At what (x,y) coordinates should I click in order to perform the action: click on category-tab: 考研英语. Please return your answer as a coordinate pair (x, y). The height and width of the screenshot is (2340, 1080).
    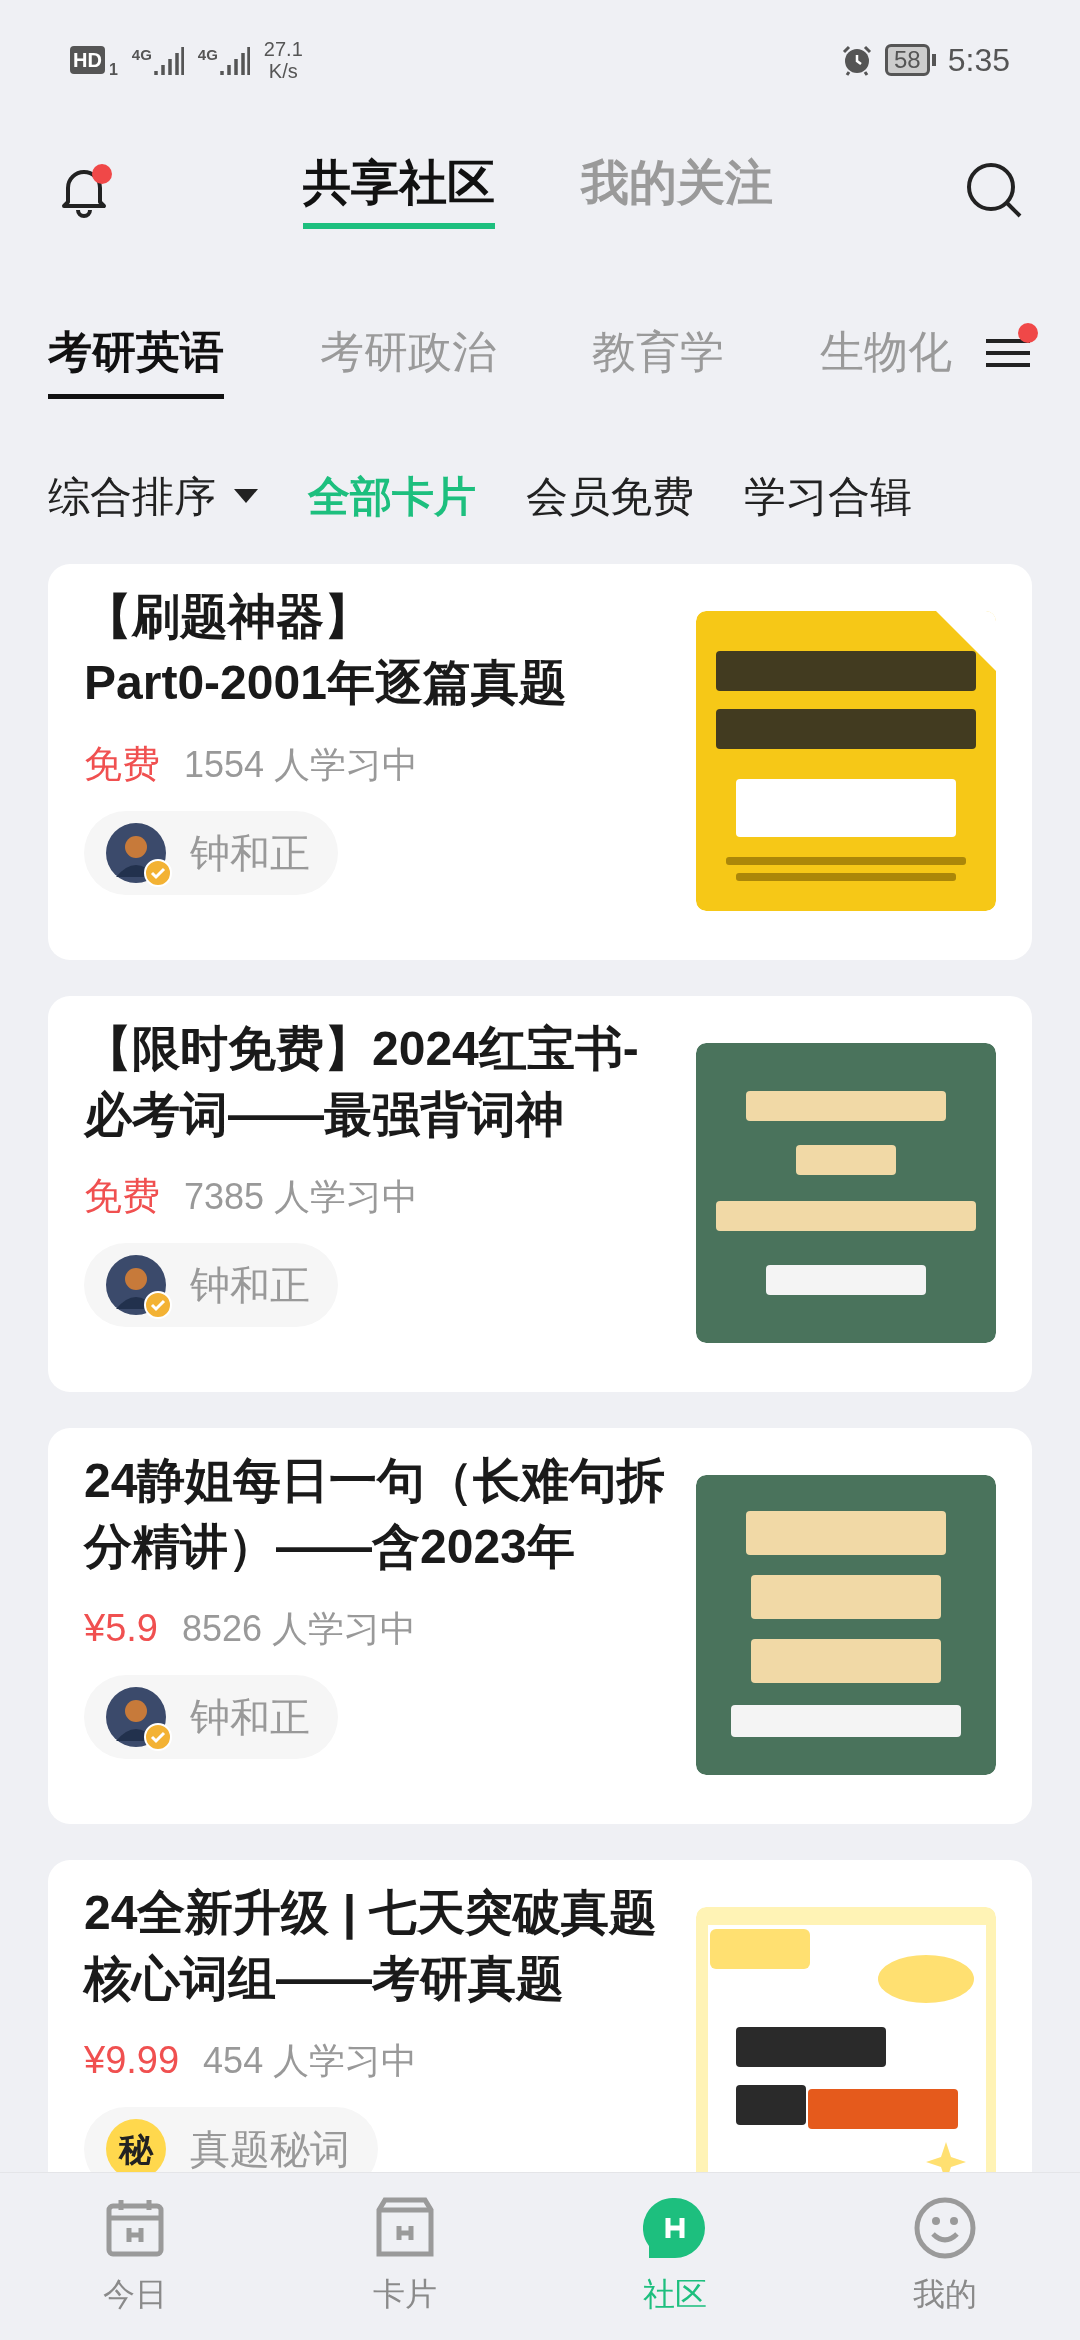
    Looking at the image, I should click on (136, 353).